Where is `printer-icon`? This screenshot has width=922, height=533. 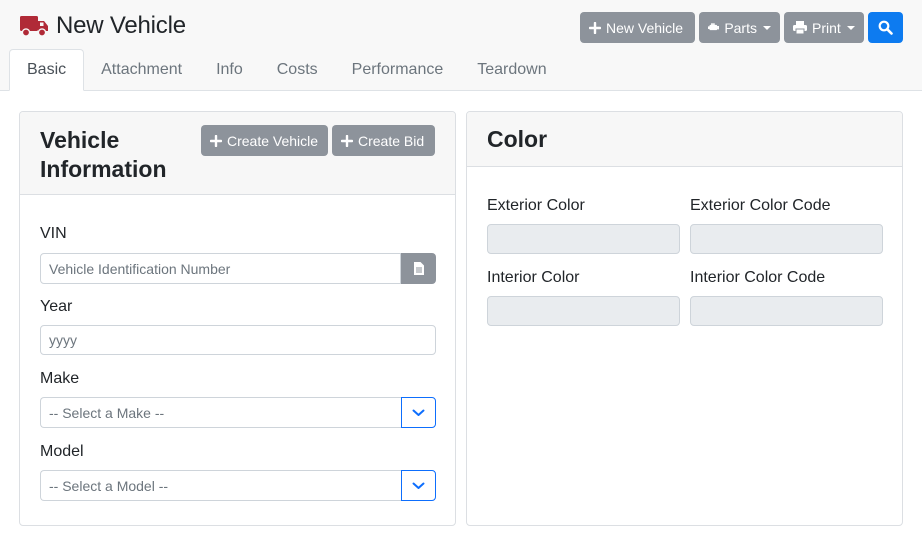
printer-icon is located at coordinates (800, 27).